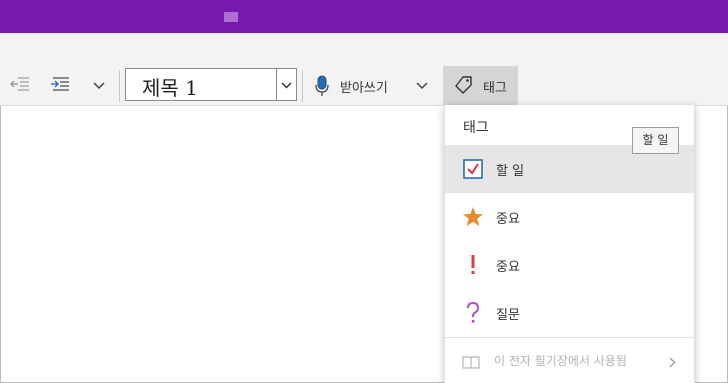 The image size is (728, 383). I want to click on question-icon, so click(473, 312).